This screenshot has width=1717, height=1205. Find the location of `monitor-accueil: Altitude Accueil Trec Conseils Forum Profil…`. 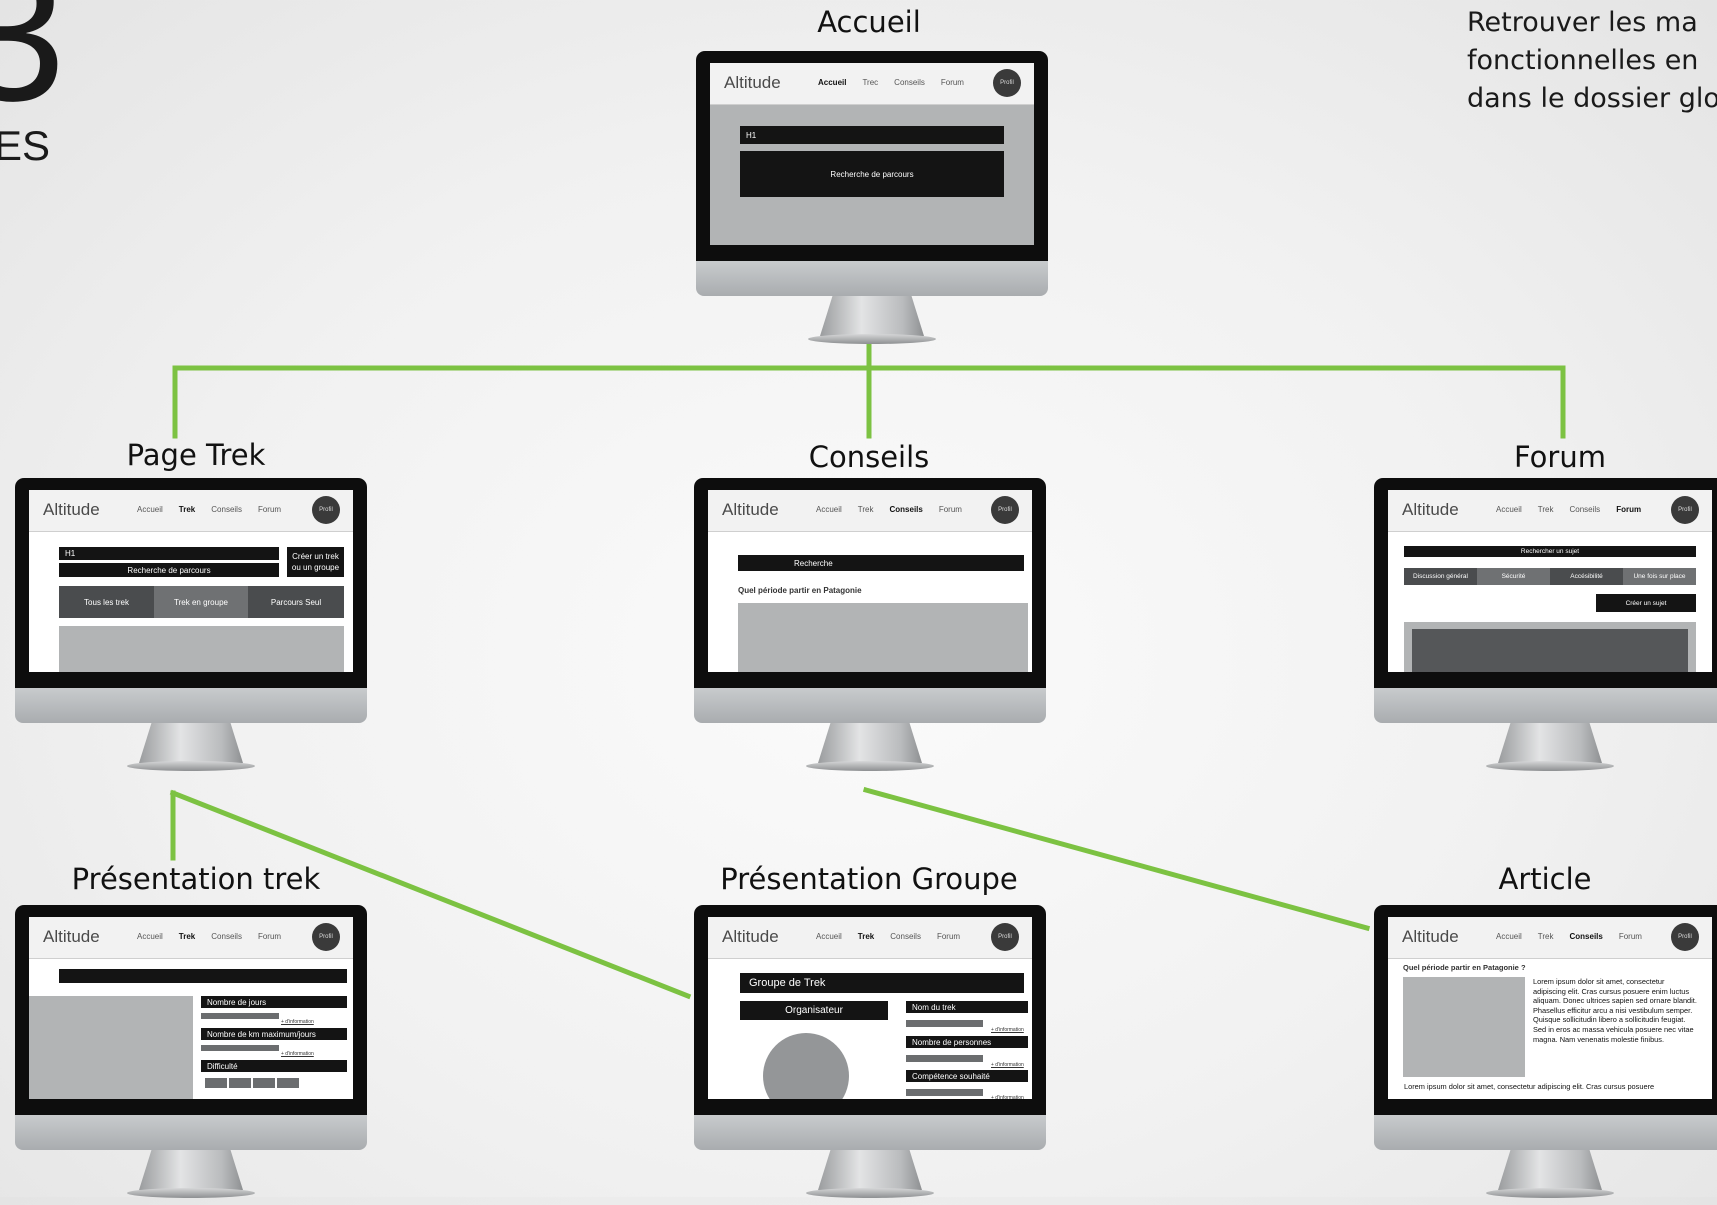

monitor-accueil: Altitude Accueil Trec Conseils Forum Profil… is located at coordinates (872, 201).